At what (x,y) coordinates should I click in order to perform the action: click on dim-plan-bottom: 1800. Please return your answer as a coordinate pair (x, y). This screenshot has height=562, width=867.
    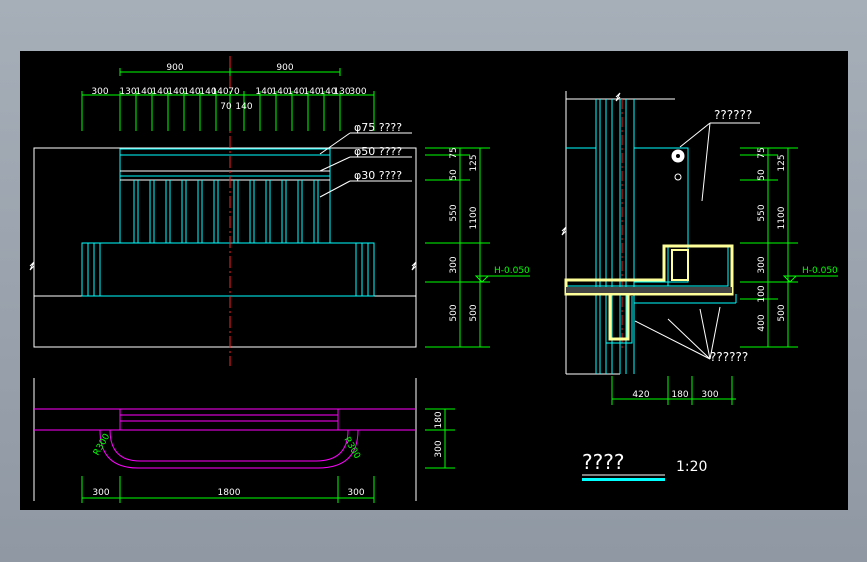
    Looking at the image, I should click on (229, 493).